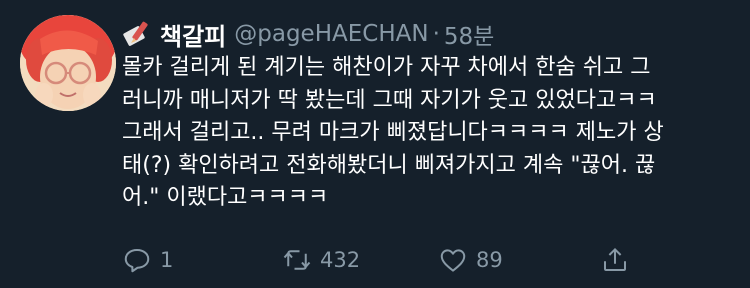 This screenshot has height=288, width=750. Describe the element at coordinates (489, 260) in the screenshot. I see `like-count: 89` at that location.